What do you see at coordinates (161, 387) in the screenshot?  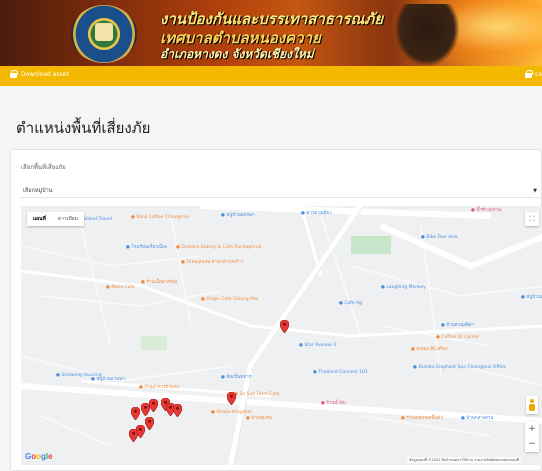 I see `map-place-name: ร้านอาหารป้าแดง` at bounding box center [161, 387].